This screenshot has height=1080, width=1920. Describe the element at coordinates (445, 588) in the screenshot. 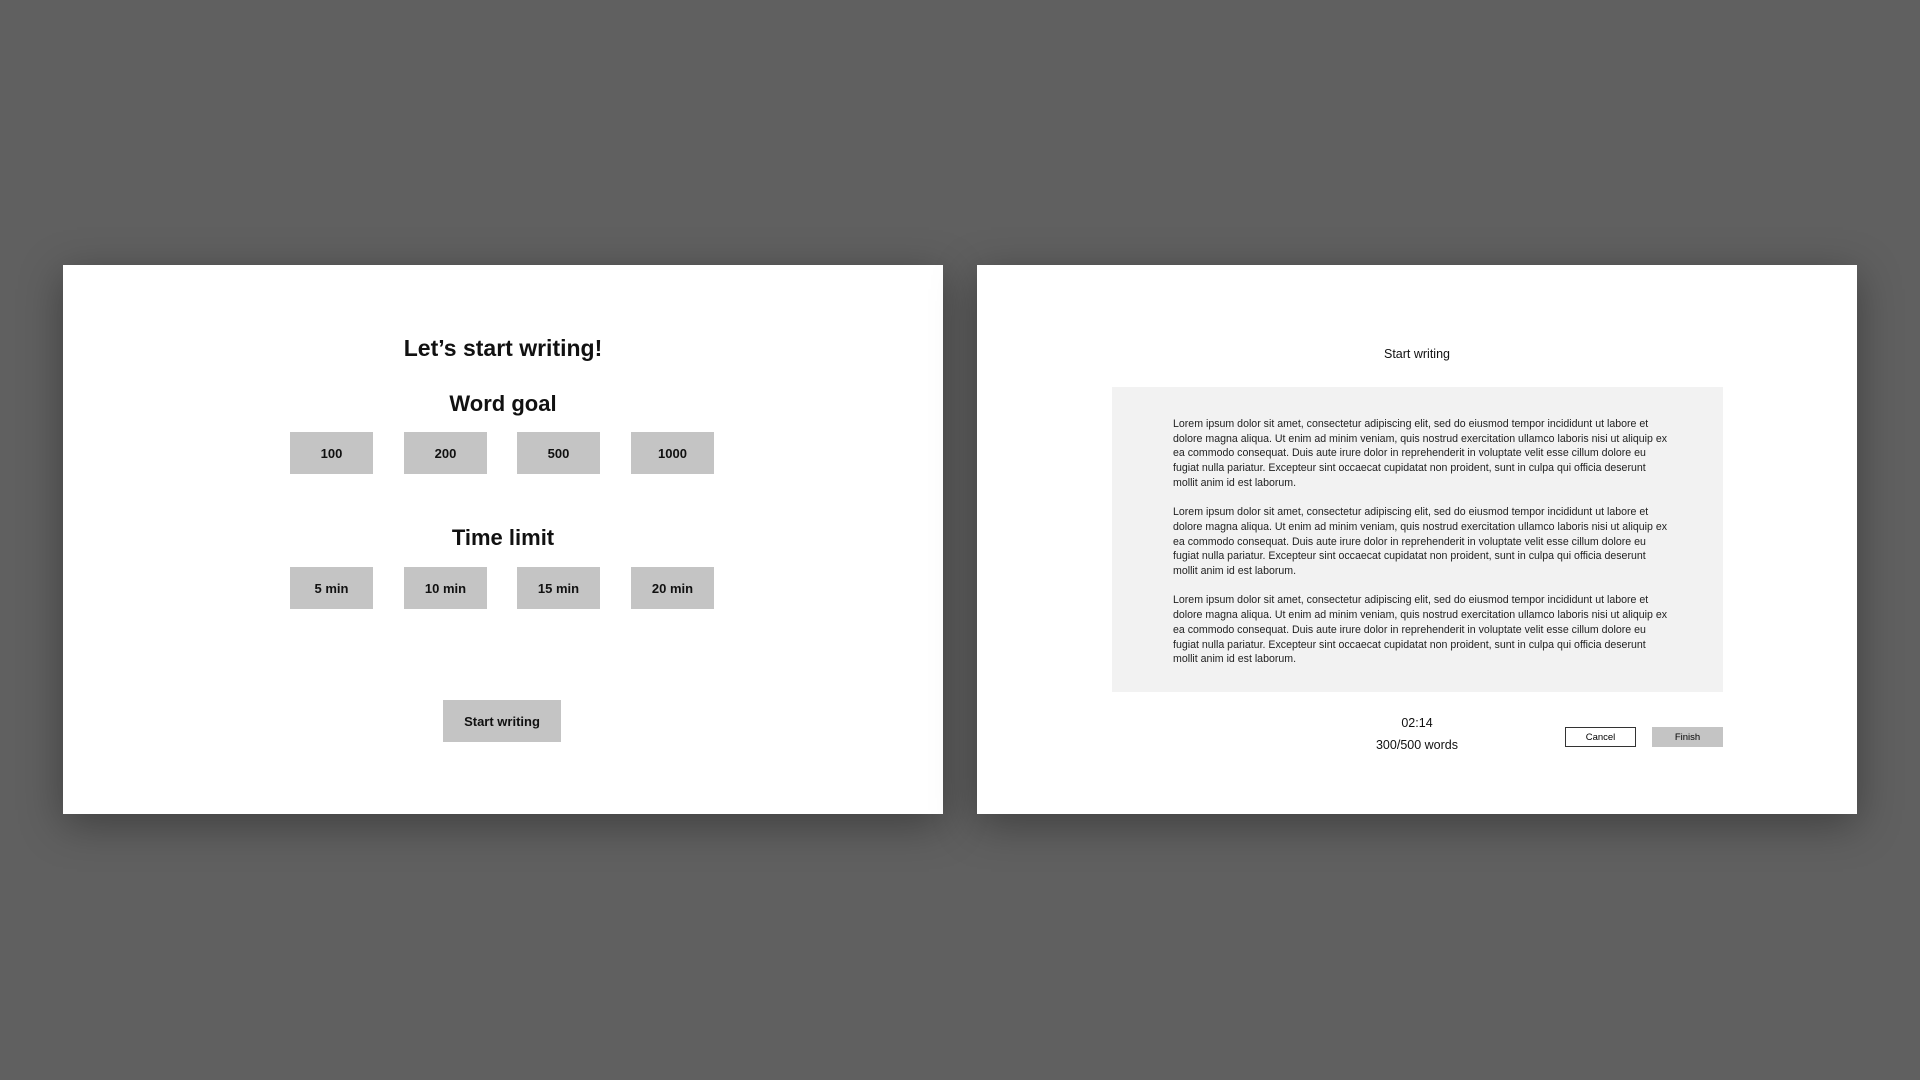

I see `time-limit-10-button: 10 min` at that location.